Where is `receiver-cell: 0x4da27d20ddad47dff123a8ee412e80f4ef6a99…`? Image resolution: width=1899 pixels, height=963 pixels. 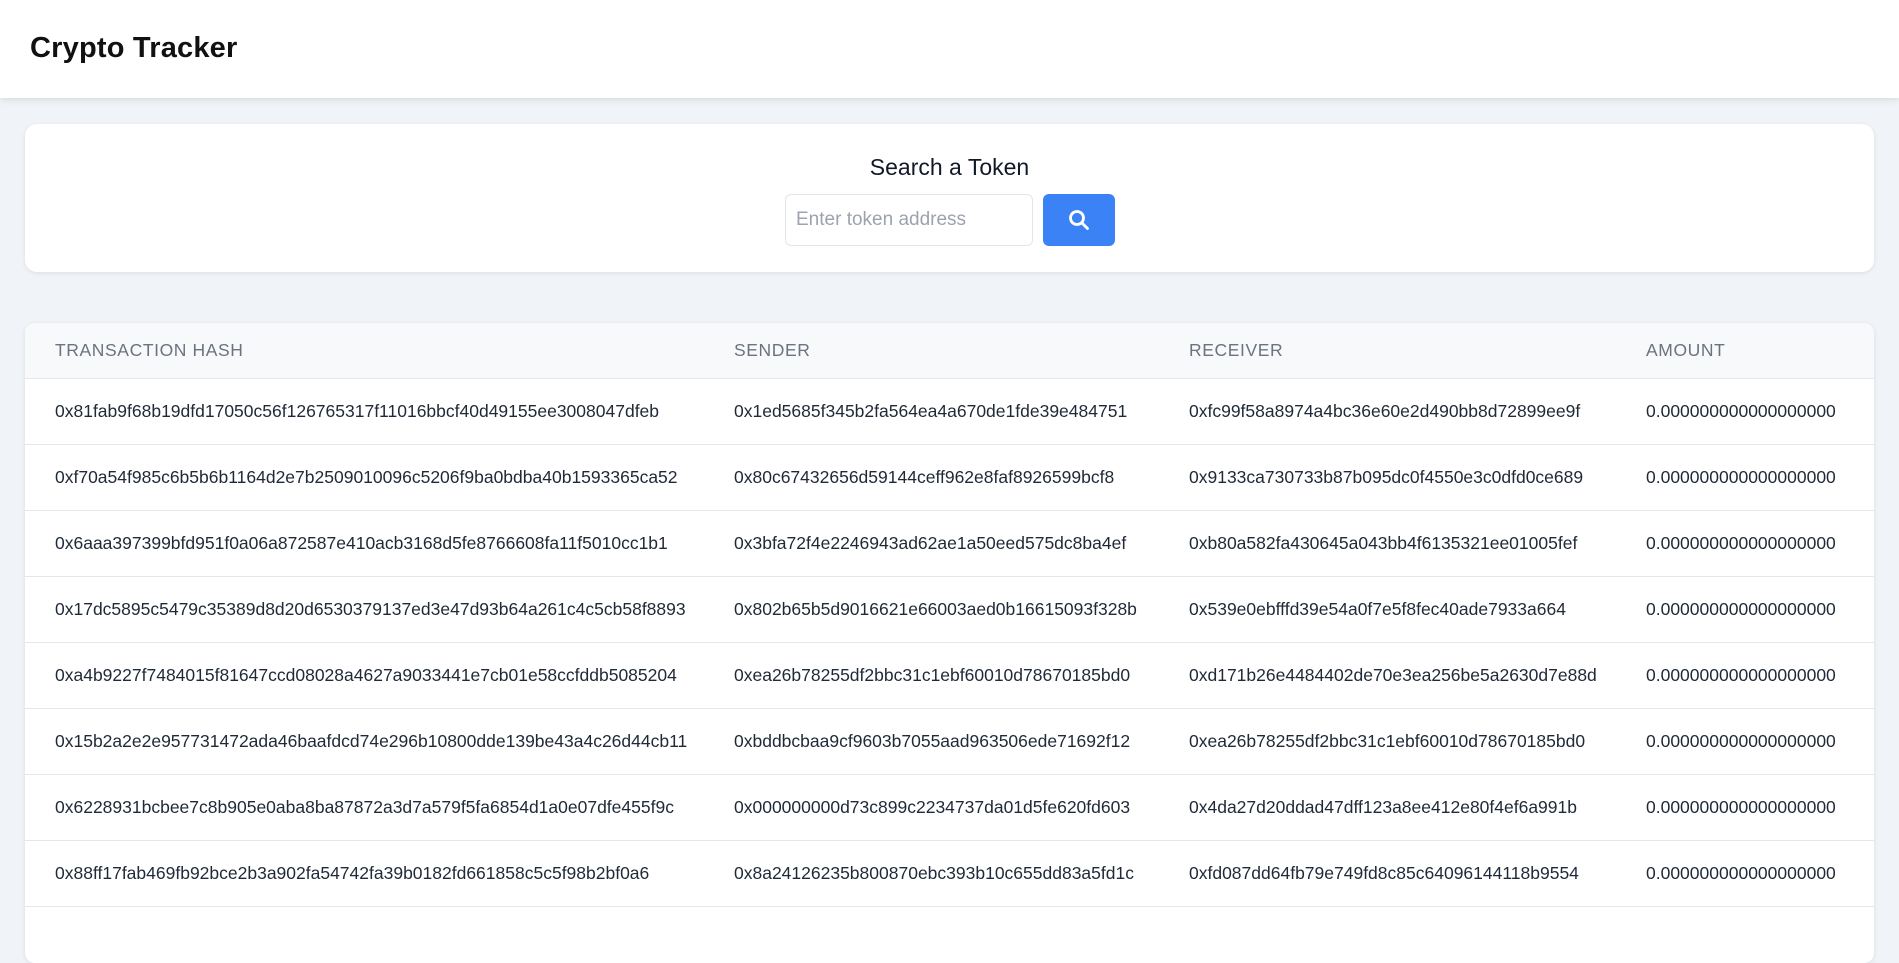
receiver-cell: 0x4da27d20ddad47dff123a8ee412e80f4ef6a99… is located at coordinates (1417, 807).